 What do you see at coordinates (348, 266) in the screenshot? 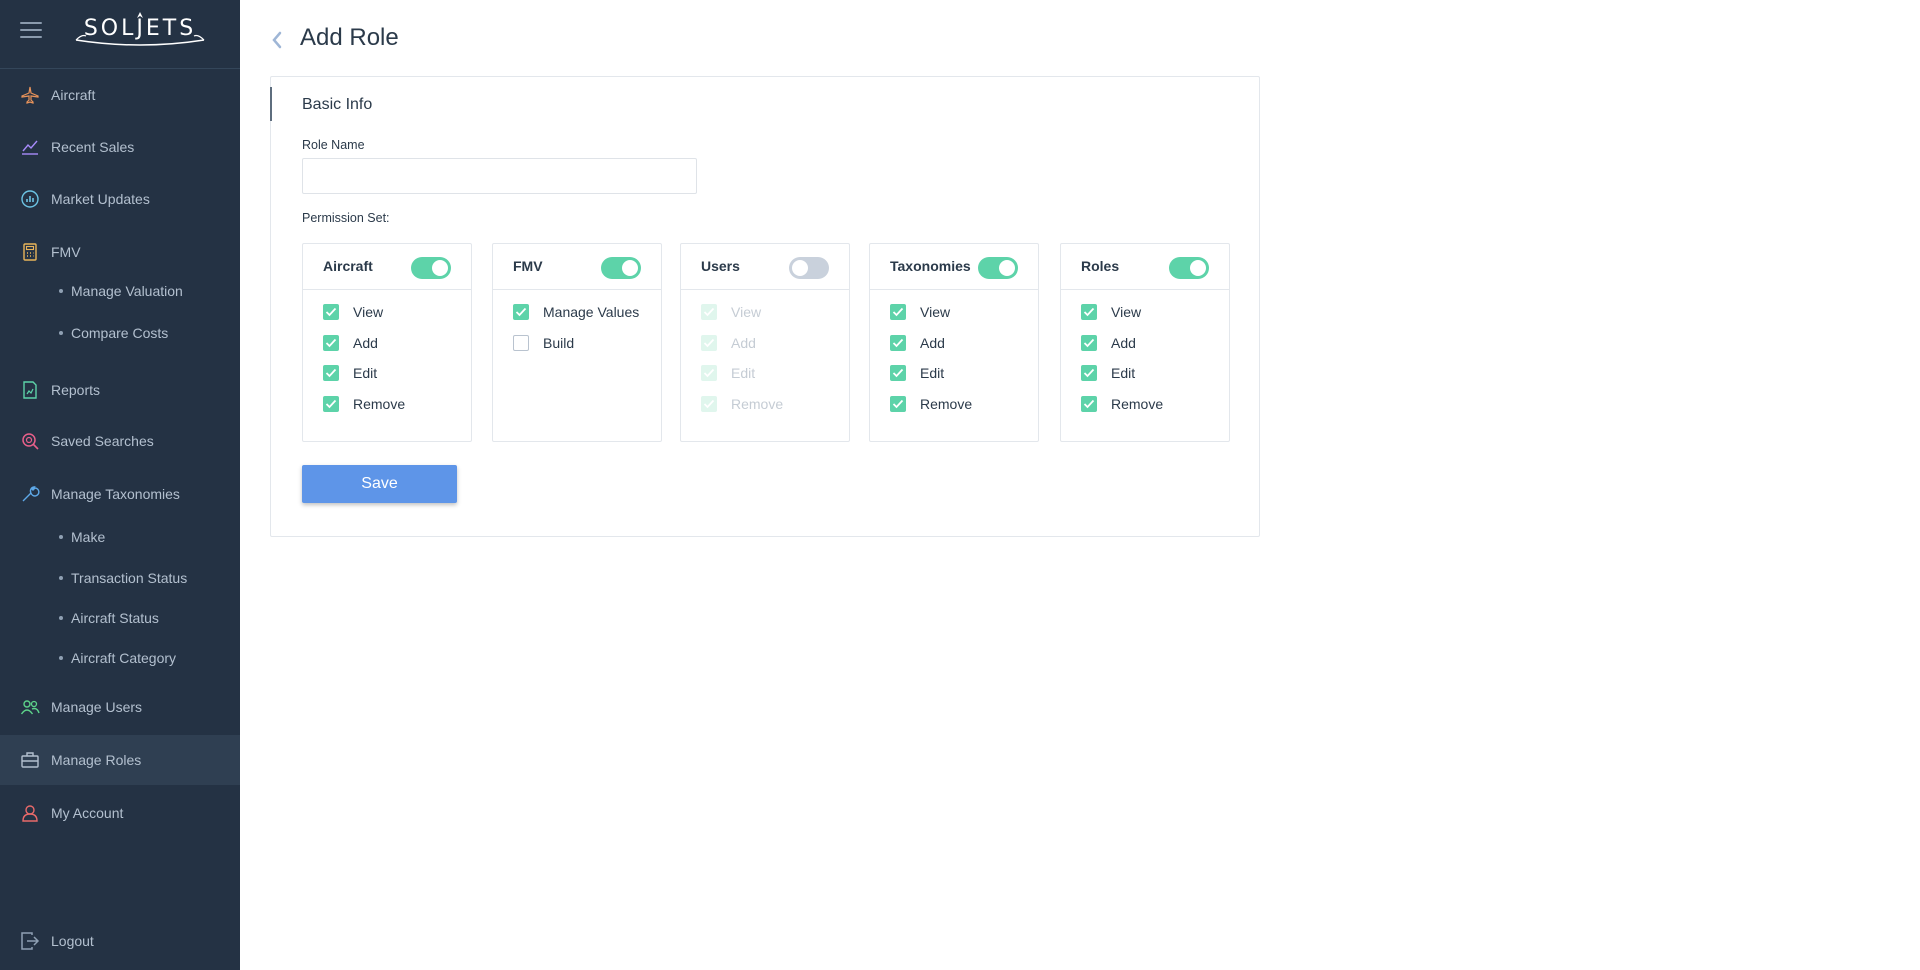
I see `permission-card-title: Aircraft` at bounding box center [348, 266].